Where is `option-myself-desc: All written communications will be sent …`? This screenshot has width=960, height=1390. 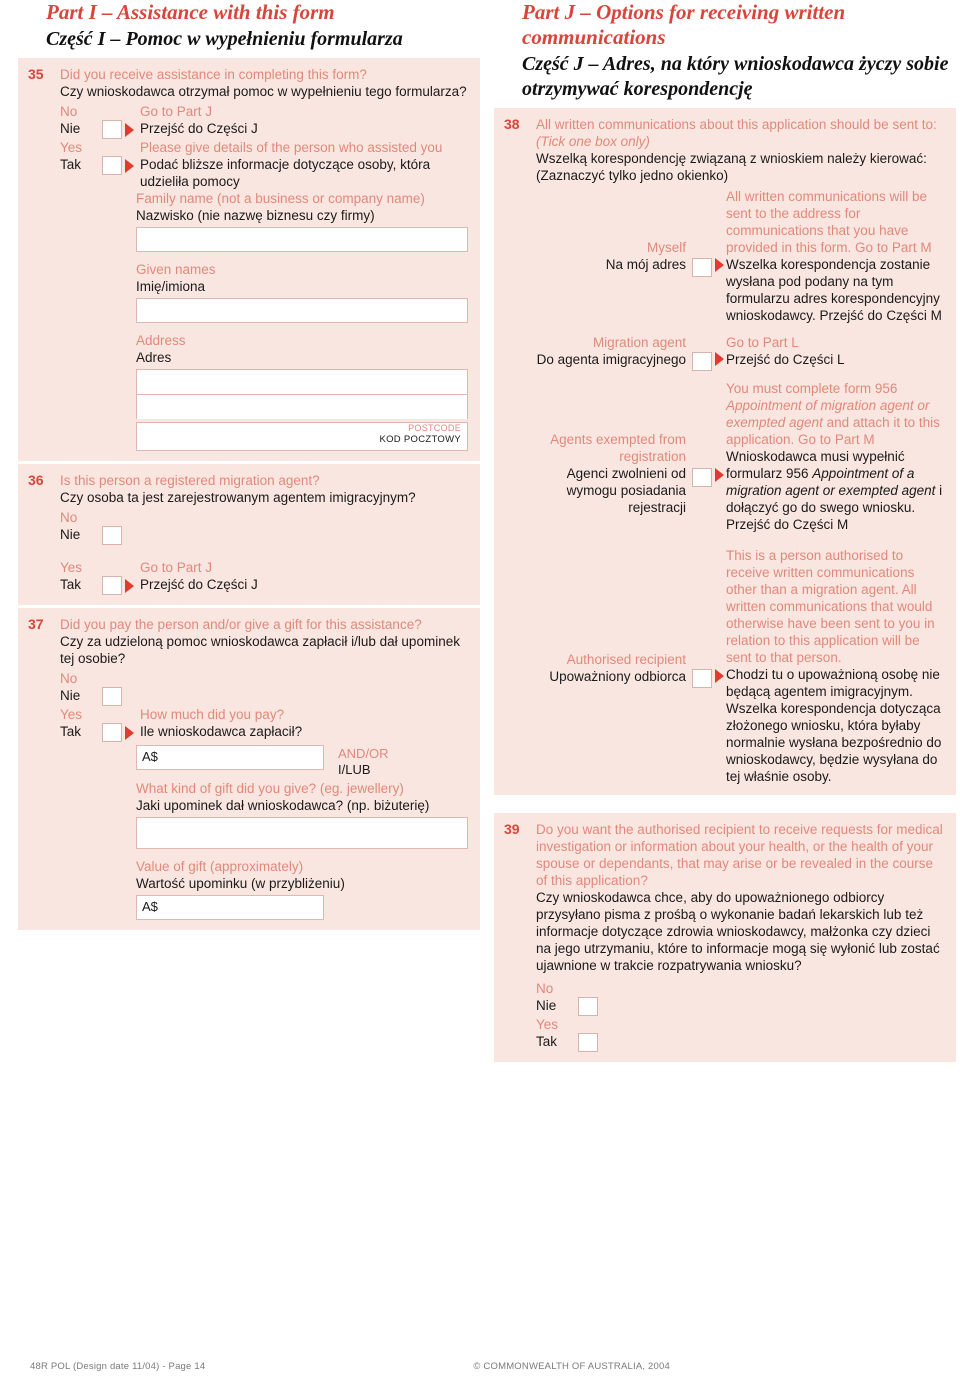 option-myself-desc: All written communications will be sent … is located at coordinates (835, 256).